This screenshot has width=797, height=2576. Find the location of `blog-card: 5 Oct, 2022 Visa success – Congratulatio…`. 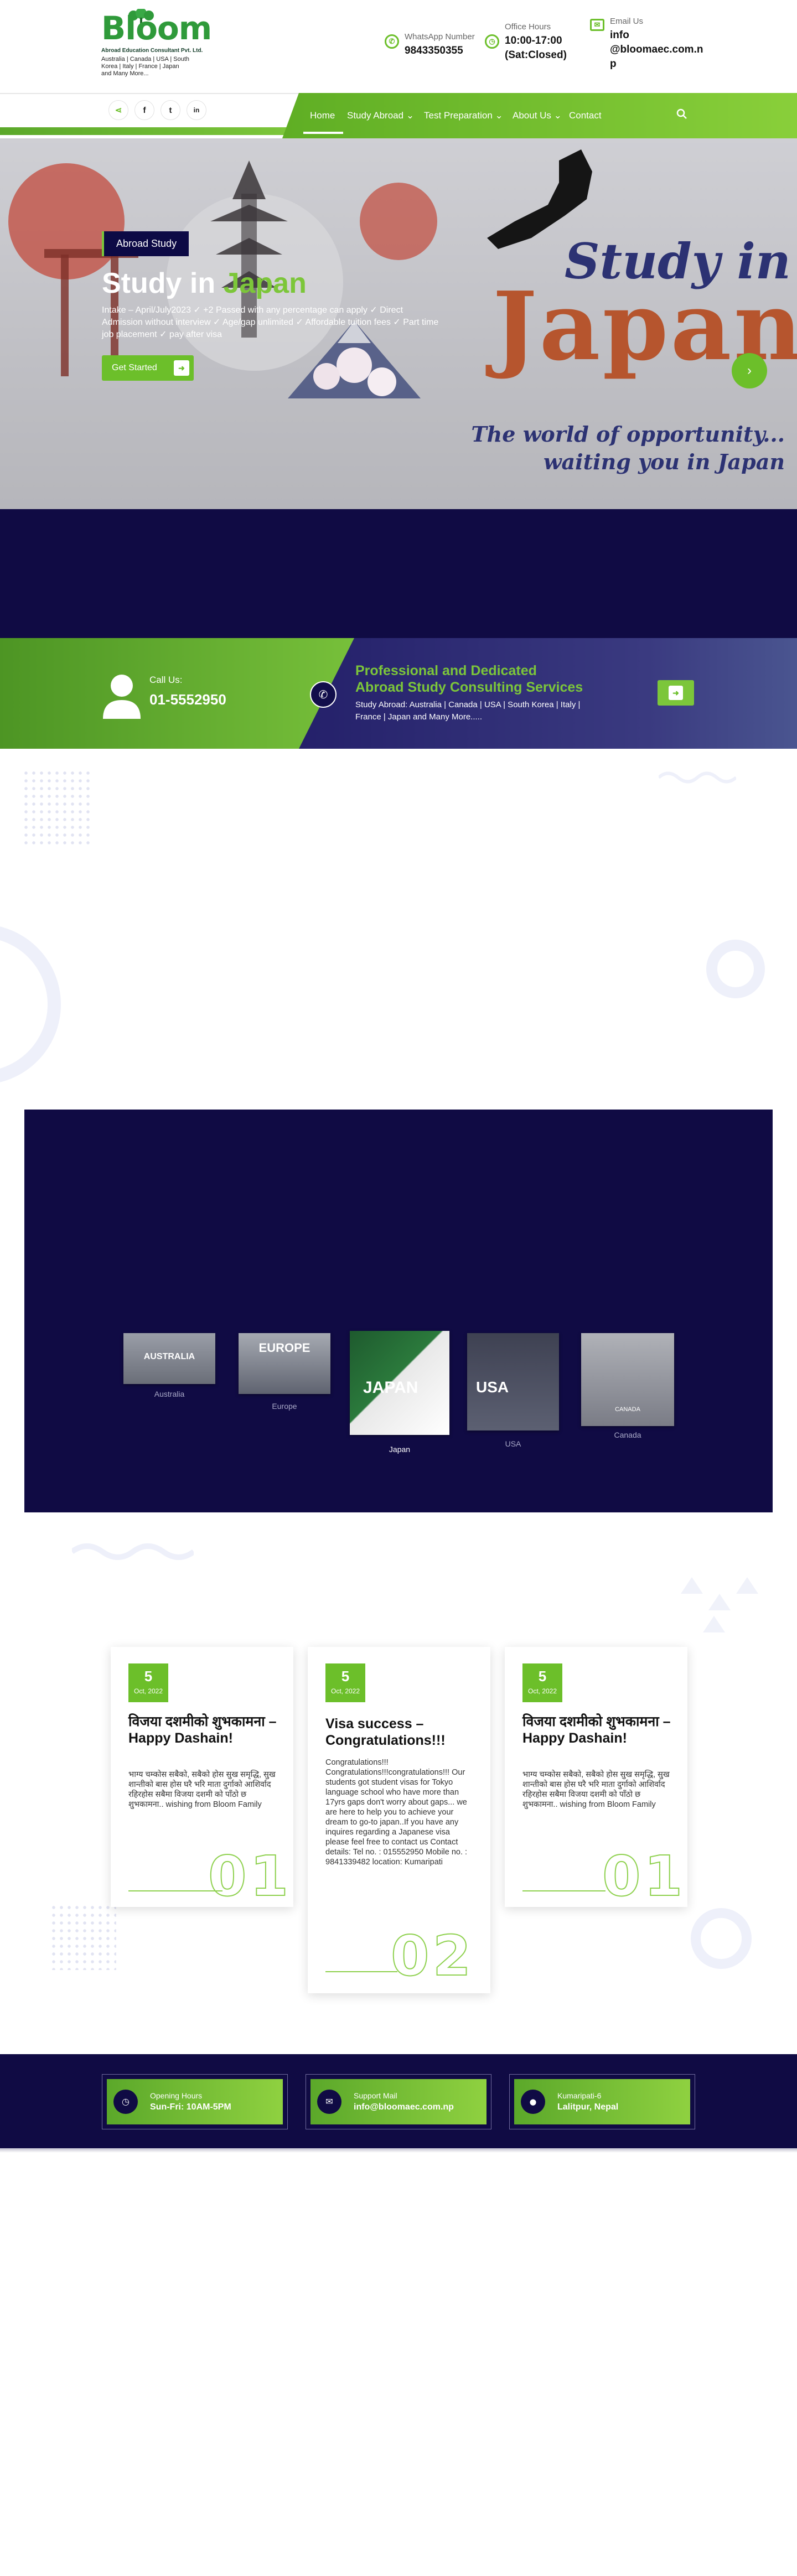

blog-card: 5 Oct, 2022 Visa success – Congratulatio… is located at coordinates (399, 1820).